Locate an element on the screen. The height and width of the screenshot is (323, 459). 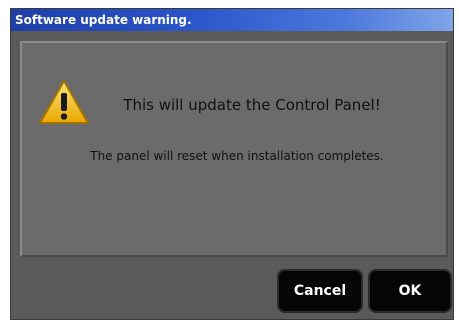
cancel-button: Cancel is located at coordinates (320, 291).